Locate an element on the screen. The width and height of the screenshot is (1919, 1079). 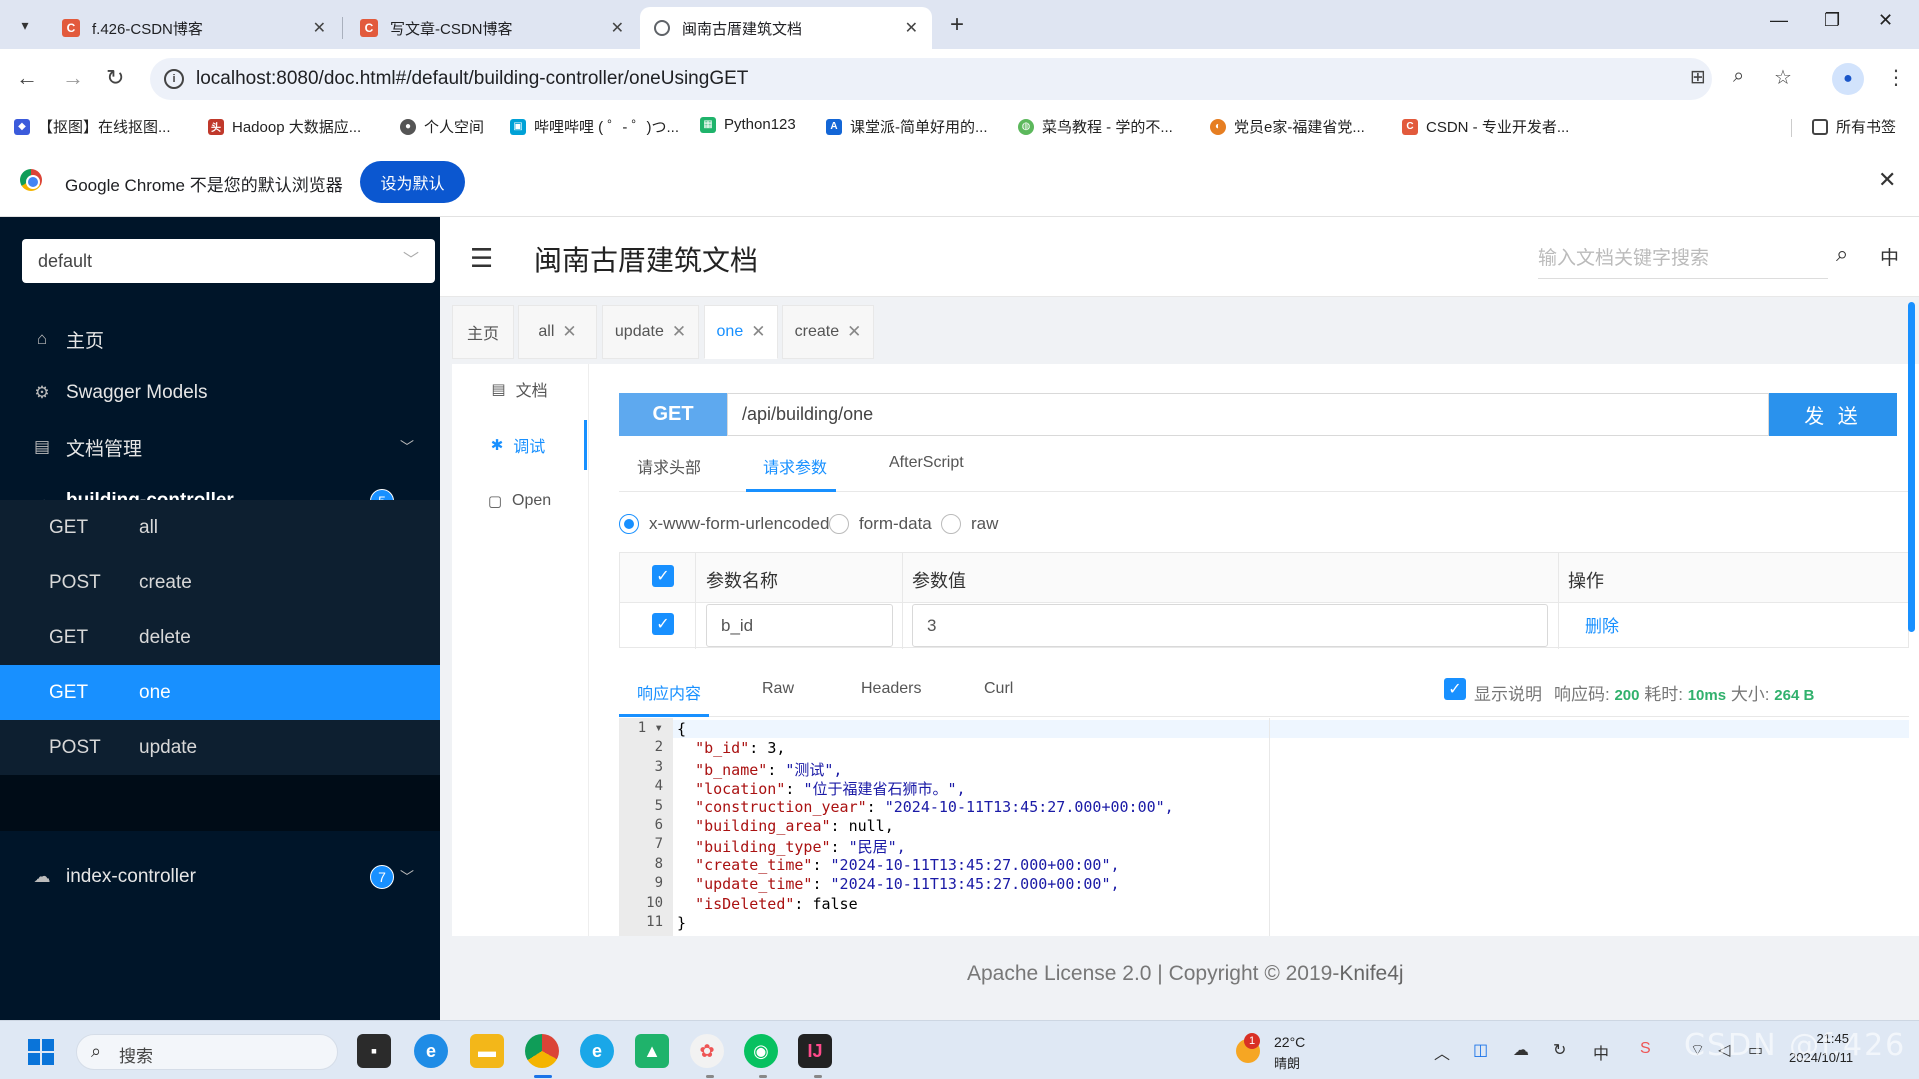
restore-icon: ❐ is located at coordinates (1832, 20).